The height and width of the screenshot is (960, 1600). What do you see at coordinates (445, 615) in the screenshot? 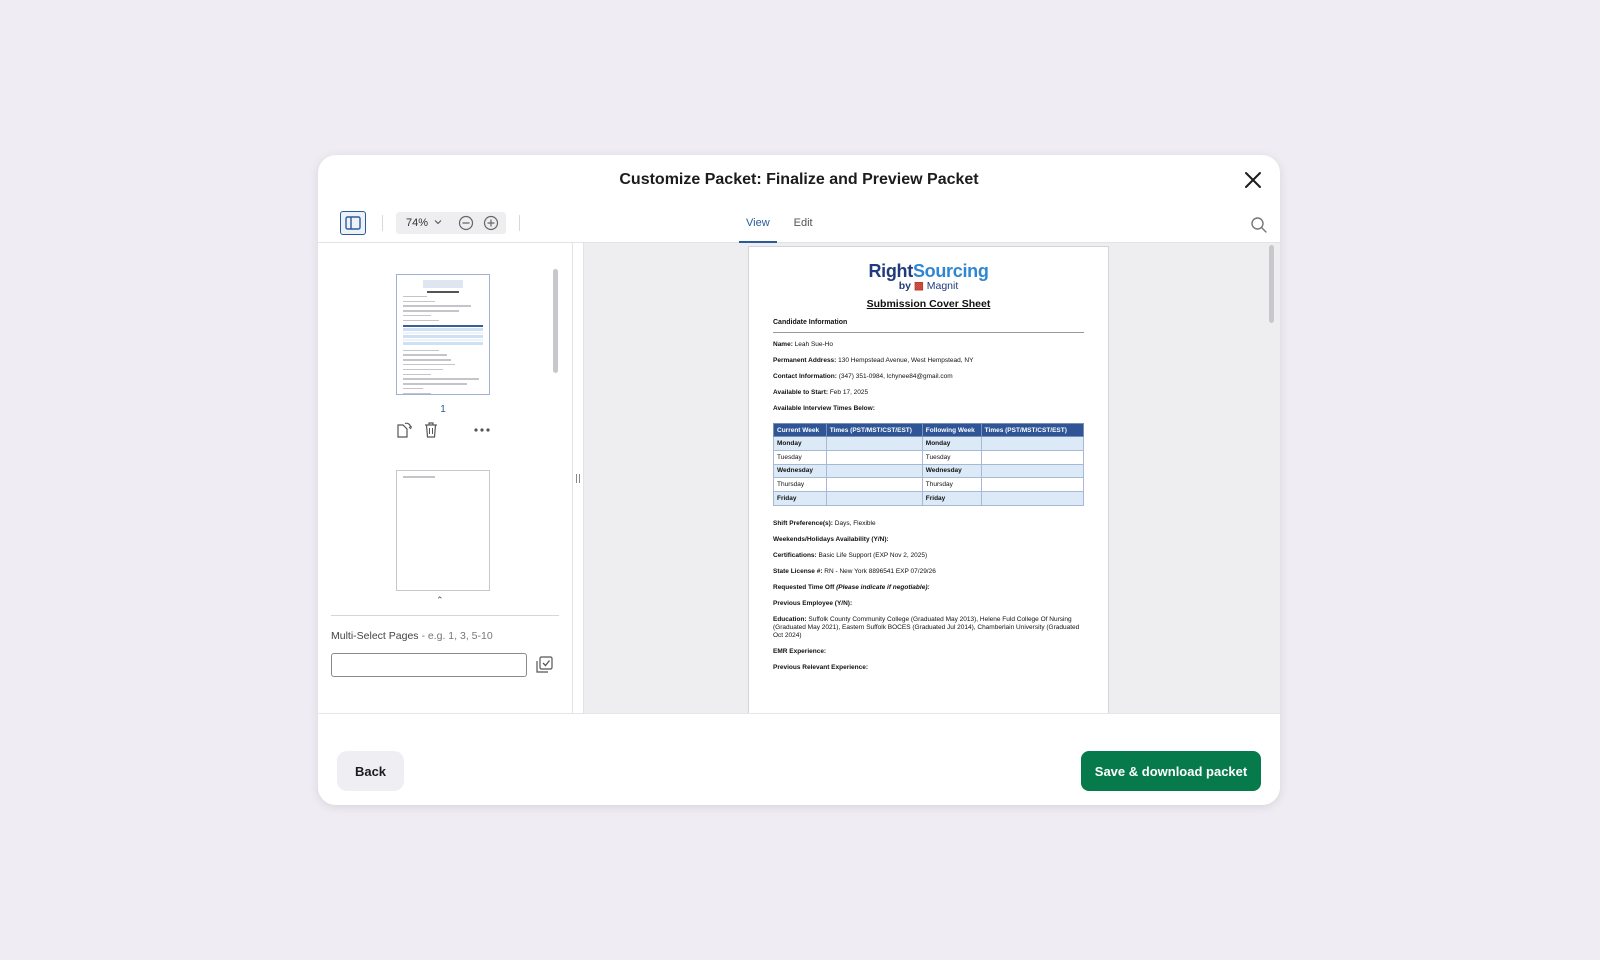
I see `sidebar-divider` at bounding box center [445, 615].